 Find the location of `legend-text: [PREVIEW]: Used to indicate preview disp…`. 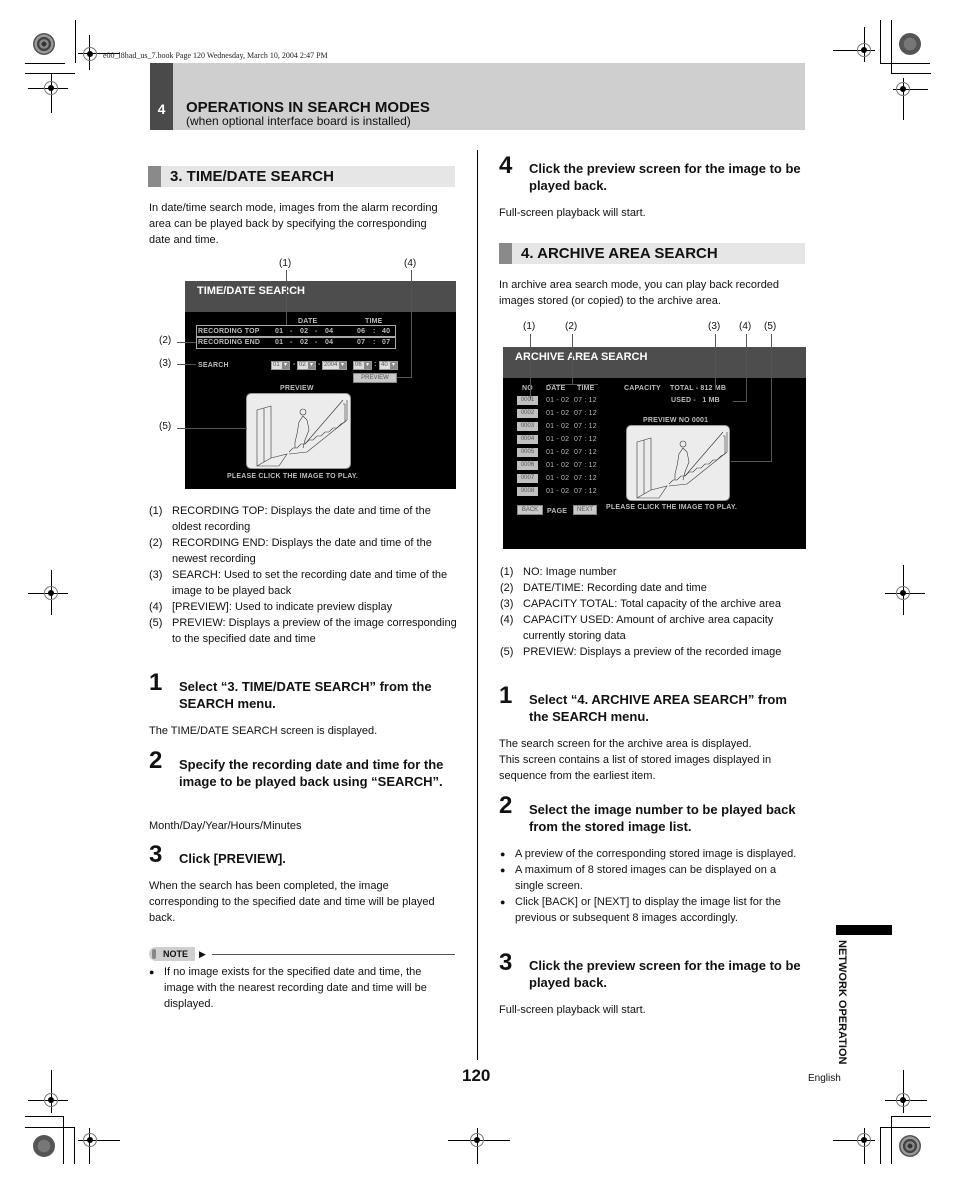

legend-text: [PREVIEW]: Used to indicate preview disp… is located at coordinates (282, 607).